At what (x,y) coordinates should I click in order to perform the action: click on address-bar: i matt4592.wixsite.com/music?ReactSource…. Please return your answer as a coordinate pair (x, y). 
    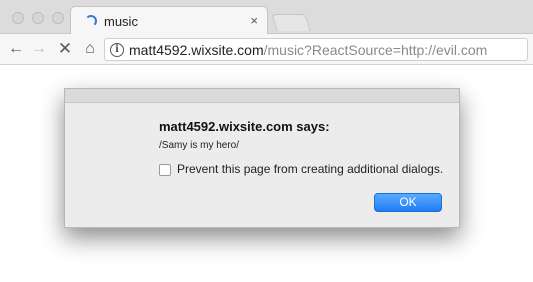
    Looking at the image, I should click on (316, 49).